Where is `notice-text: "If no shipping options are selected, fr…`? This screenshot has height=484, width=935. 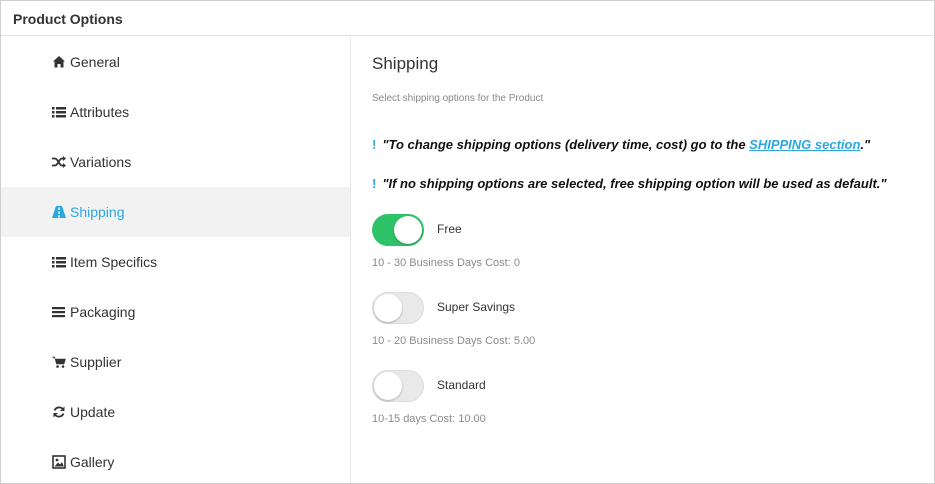
notice-text: "If no shipping options are selected, fr… is located at coordinates (634, 183).